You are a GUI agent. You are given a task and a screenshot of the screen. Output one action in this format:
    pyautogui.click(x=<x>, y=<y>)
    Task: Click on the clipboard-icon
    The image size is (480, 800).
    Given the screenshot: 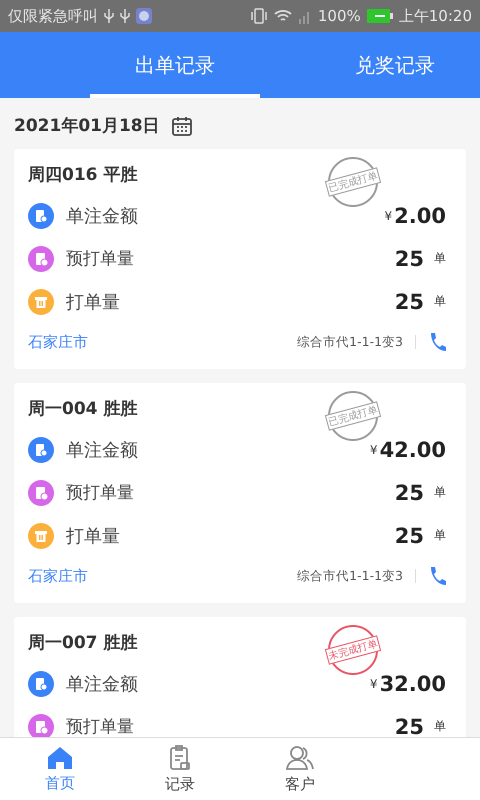 What is the action you would take?
    pyautogui.click(x=180, y=757)
    